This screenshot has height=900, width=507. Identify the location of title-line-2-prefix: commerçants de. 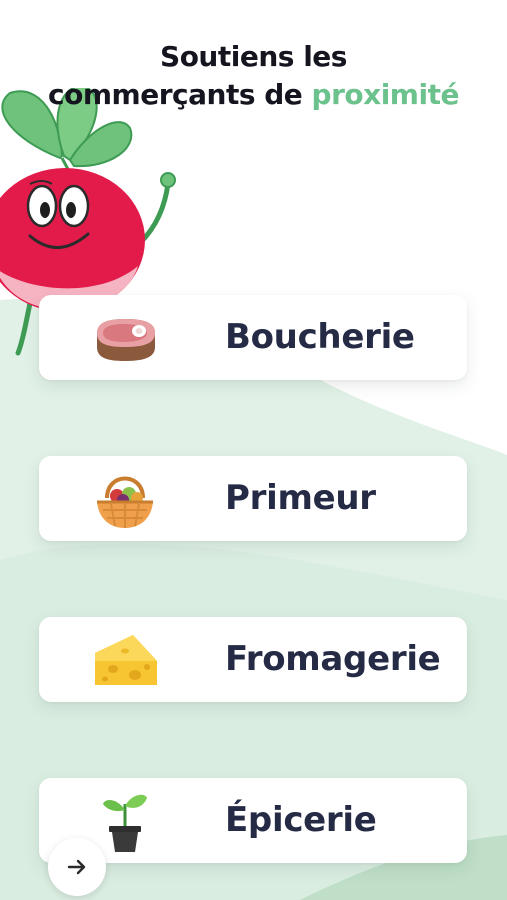
(180, 94).